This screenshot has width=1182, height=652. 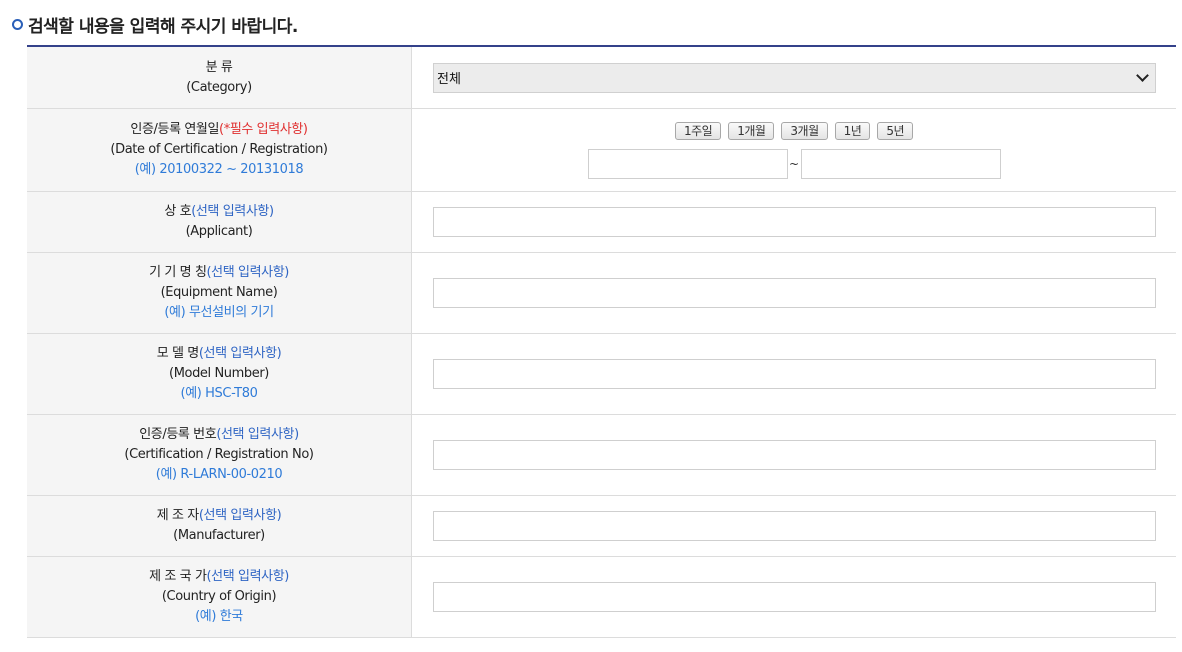 I want to click on manufacturer-label-ko: 제 조 자(선택 입력사항), so click(x=219, y=516).